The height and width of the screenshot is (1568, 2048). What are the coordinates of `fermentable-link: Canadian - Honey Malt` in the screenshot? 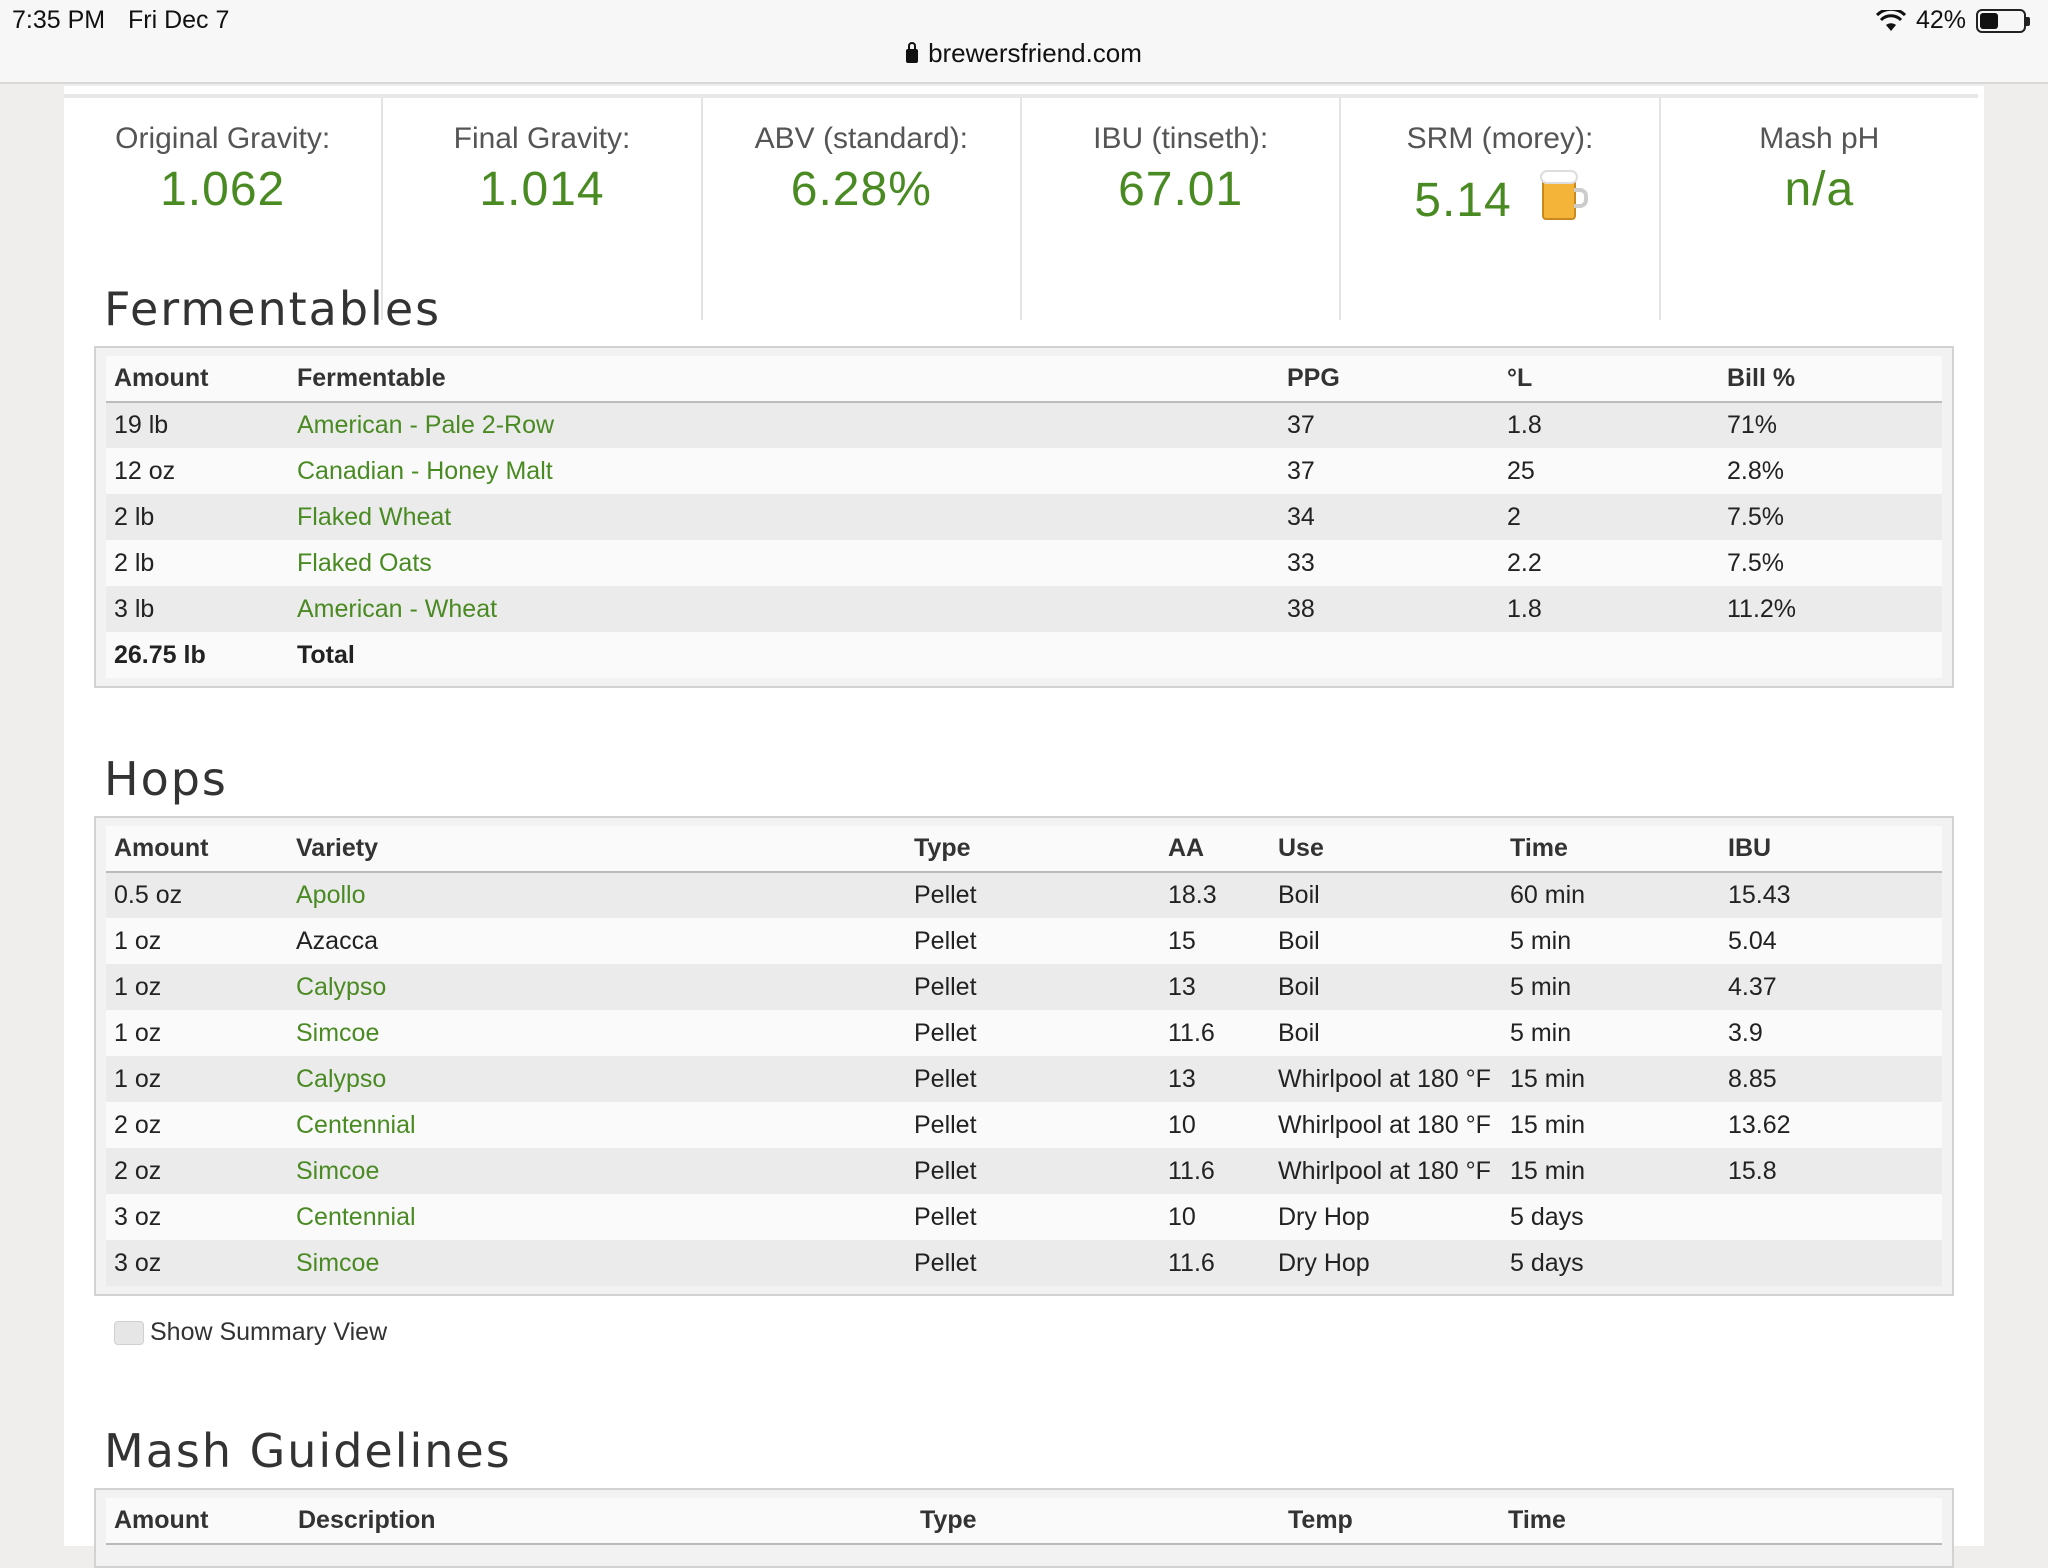 It's located at (425, 471).